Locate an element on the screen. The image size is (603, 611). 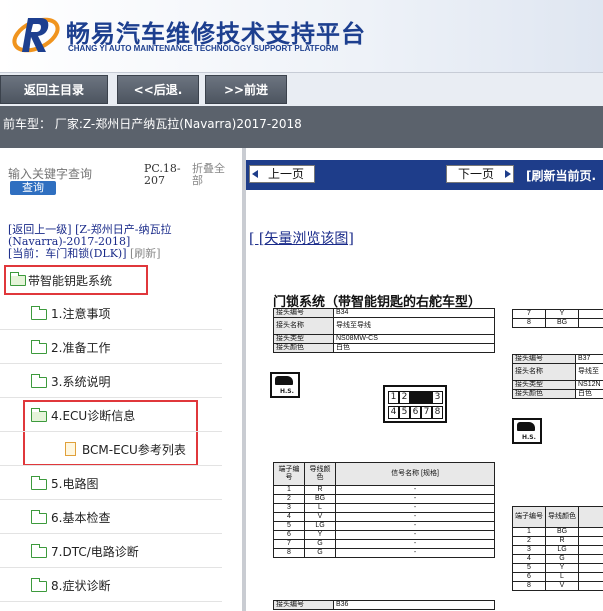
info-value: 导线至 is located at coordinates (589, 372).